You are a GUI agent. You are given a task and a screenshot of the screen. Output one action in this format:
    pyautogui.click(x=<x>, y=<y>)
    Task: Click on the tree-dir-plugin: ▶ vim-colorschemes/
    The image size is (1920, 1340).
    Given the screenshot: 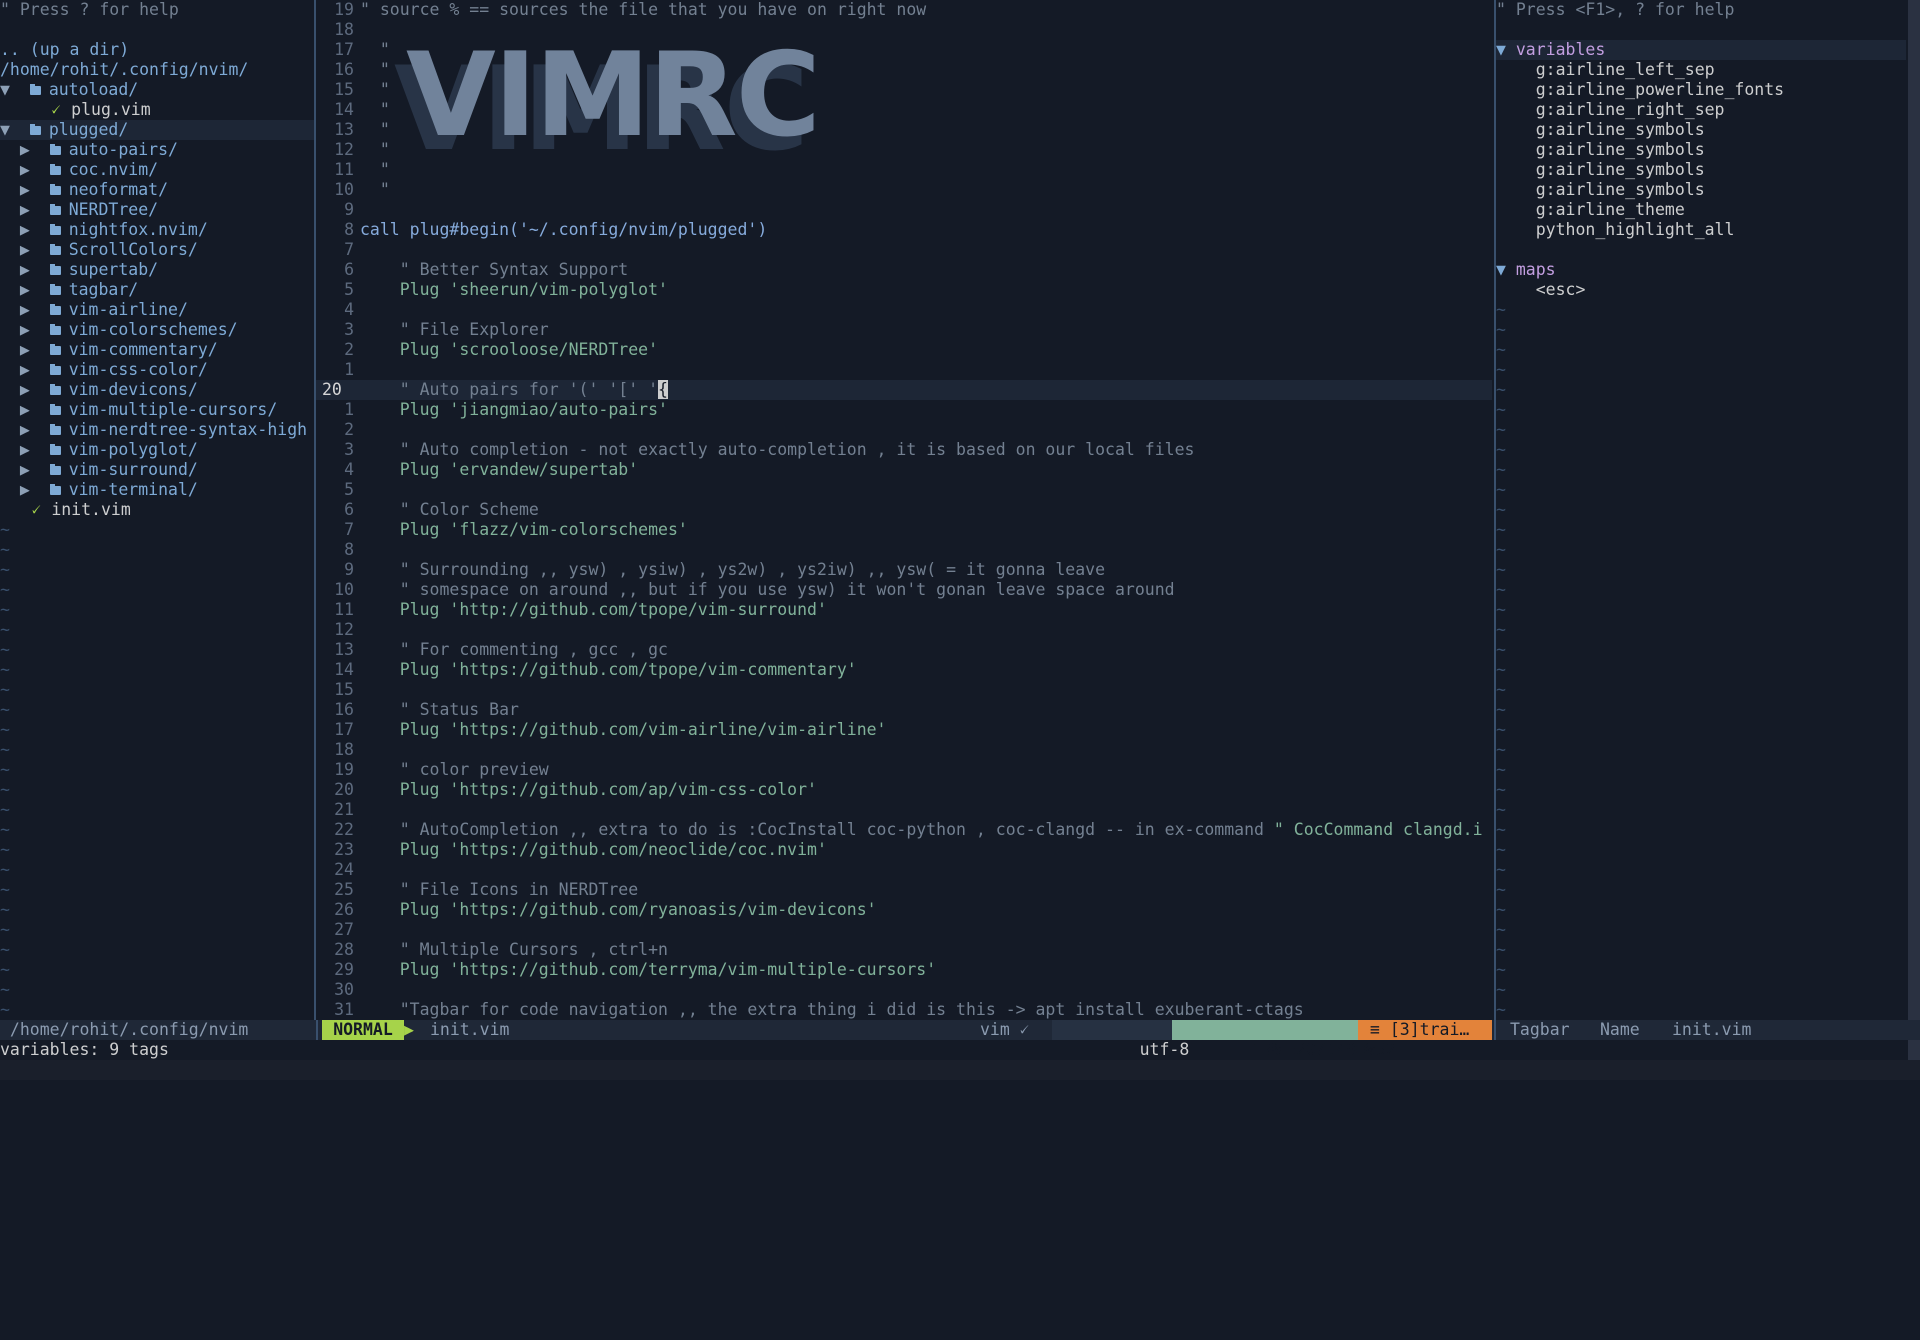 What is the action you would take?
    pyautogui.click(x=157, y=330)
    